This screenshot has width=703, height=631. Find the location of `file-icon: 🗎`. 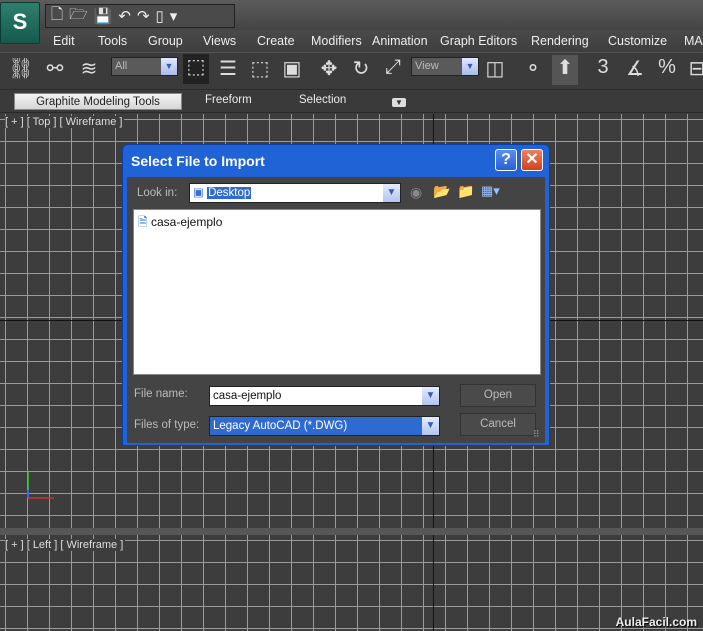

file-icon: 🗎 is located at coordinates (143, 222).